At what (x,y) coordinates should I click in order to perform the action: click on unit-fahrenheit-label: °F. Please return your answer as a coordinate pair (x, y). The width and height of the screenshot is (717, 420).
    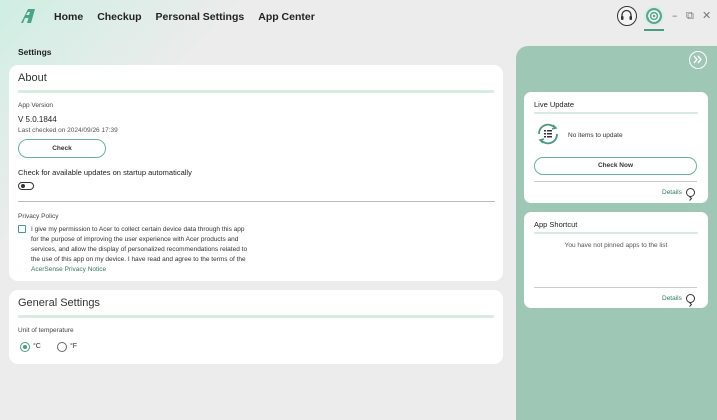
    Looking at the image, I should click on (74, 346).